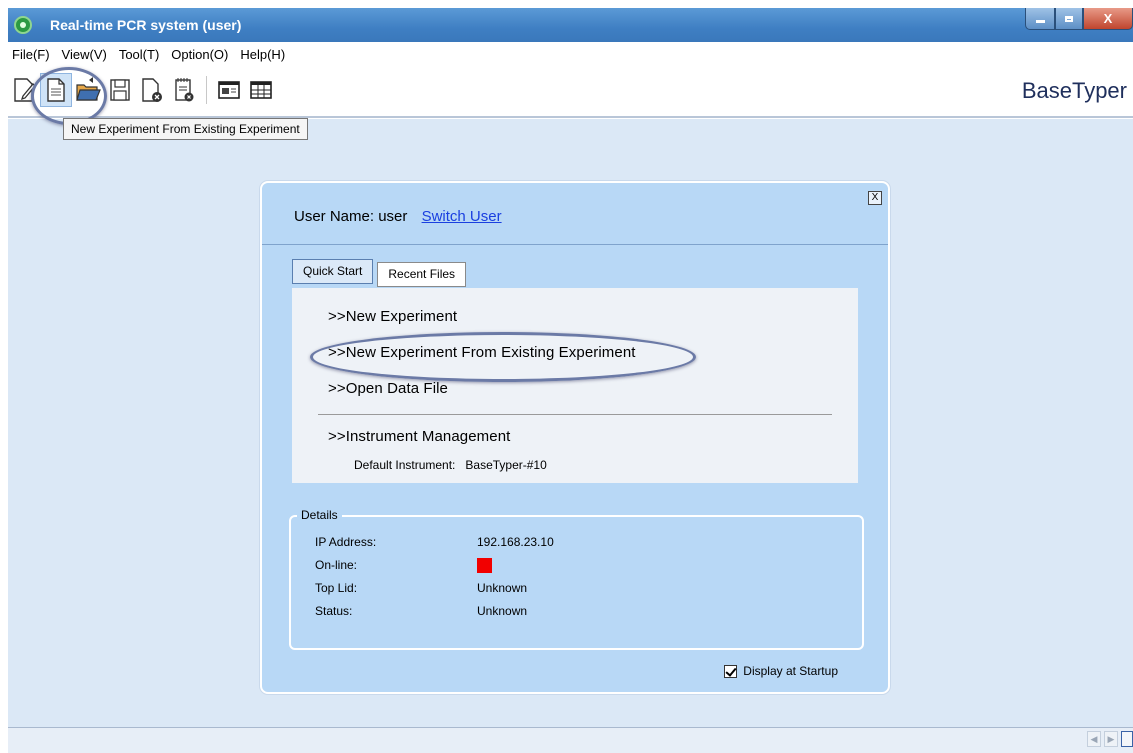 The height and width of the screenshot is (753, 1133). Describe the element at coordinates (515, 542) in the screenshot. I see `ip-address-value: 192.168.23.10` at that location.